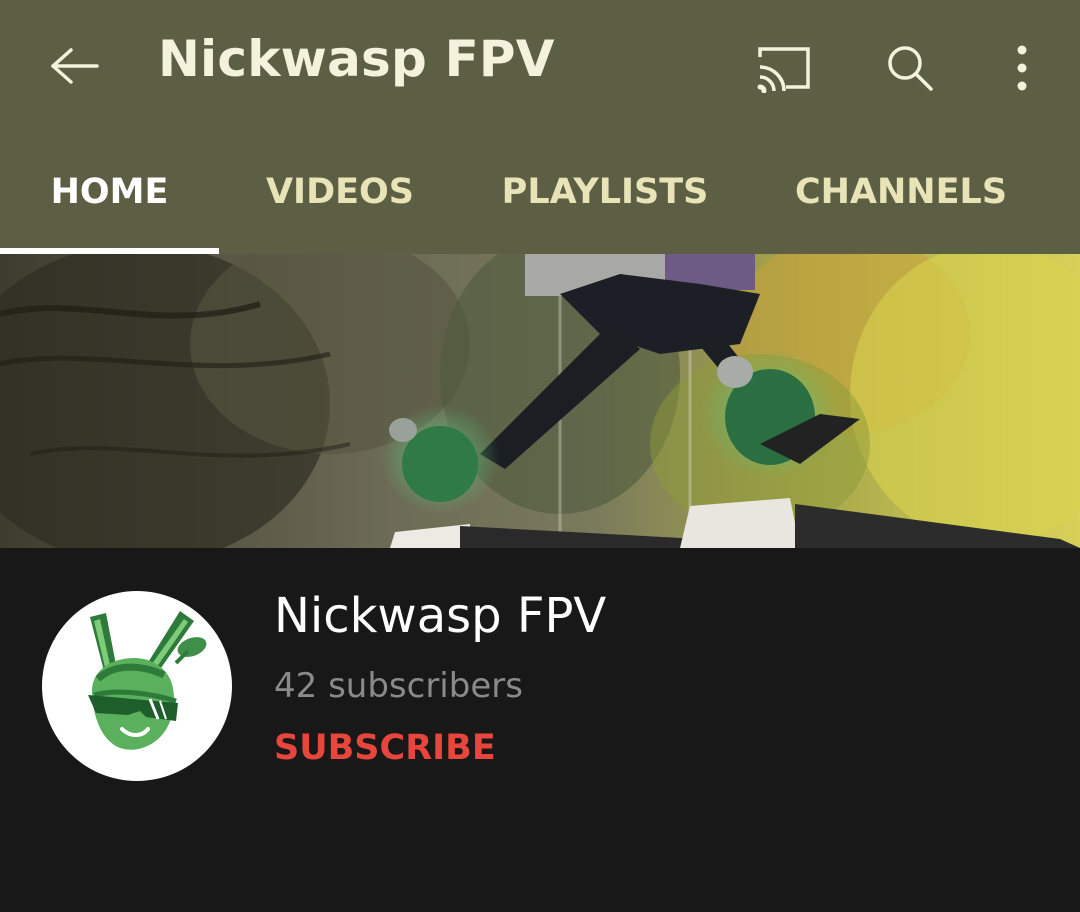 The height and width of the screenshot is (912, 1080). I want to click on channel-avatar, so click(137, 686).